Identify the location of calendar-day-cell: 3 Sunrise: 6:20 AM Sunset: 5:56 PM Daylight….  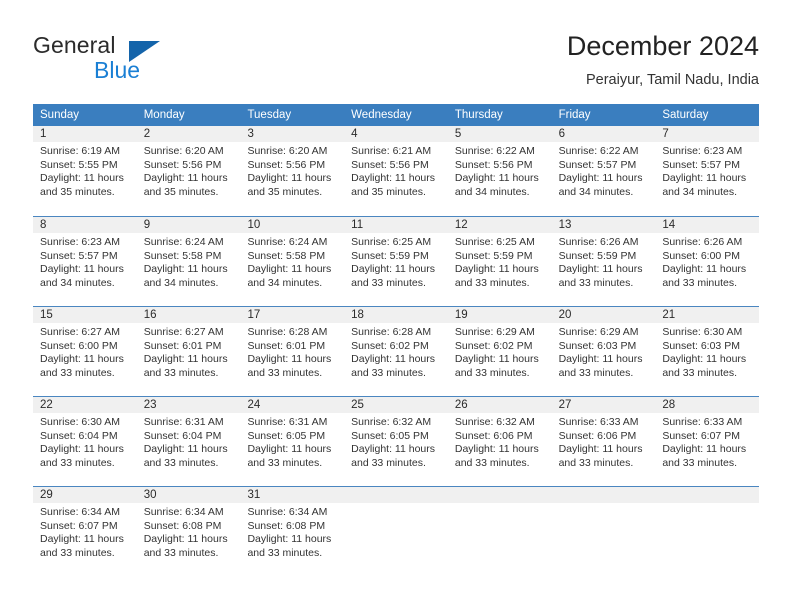
(292, 171).